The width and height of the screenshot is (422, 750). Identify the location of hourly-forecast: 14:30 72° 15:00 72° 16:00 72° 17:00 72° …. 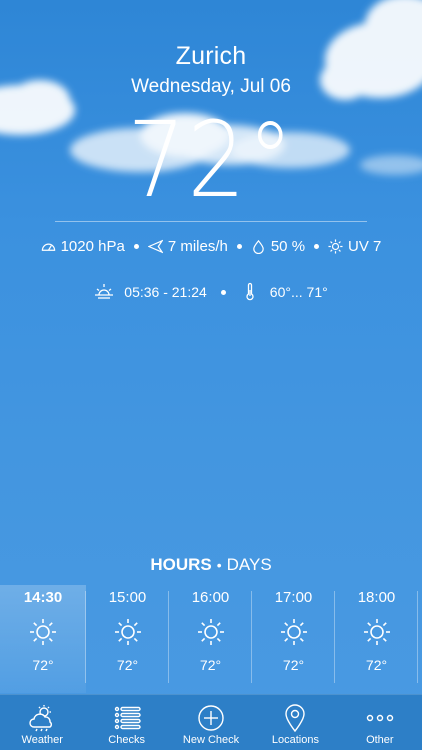
(211, 639).